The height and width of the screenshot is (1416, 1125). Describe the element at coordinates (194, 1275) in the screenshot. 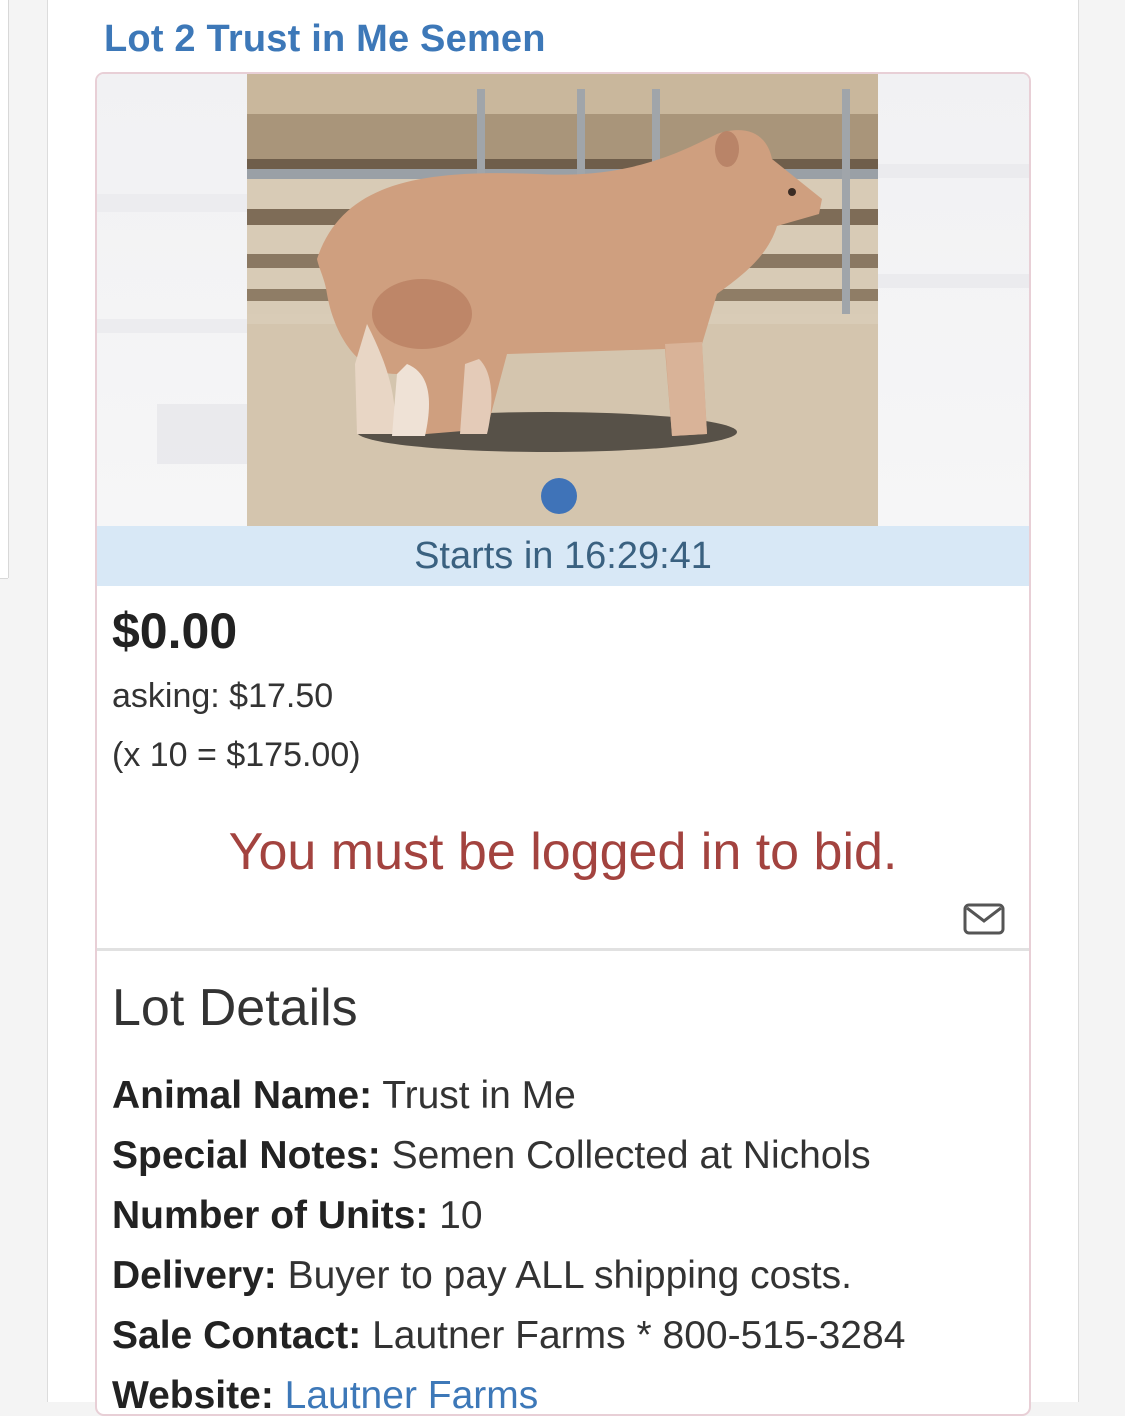

I see `detail-label: Delivery:` at that location.